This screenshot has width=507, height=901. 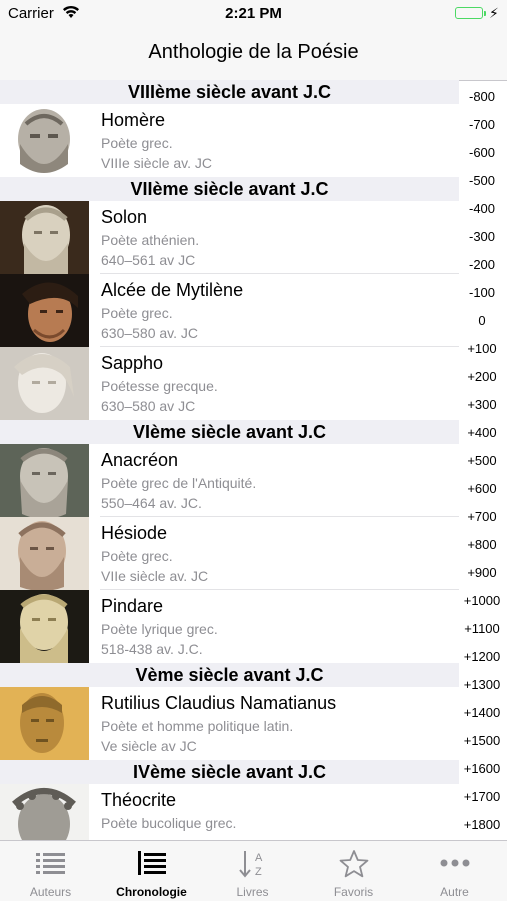 What do you see at coordinates (132, 363) in the screenshot?
I see `poet-name: Sappho` at bounding box center [132, 363].